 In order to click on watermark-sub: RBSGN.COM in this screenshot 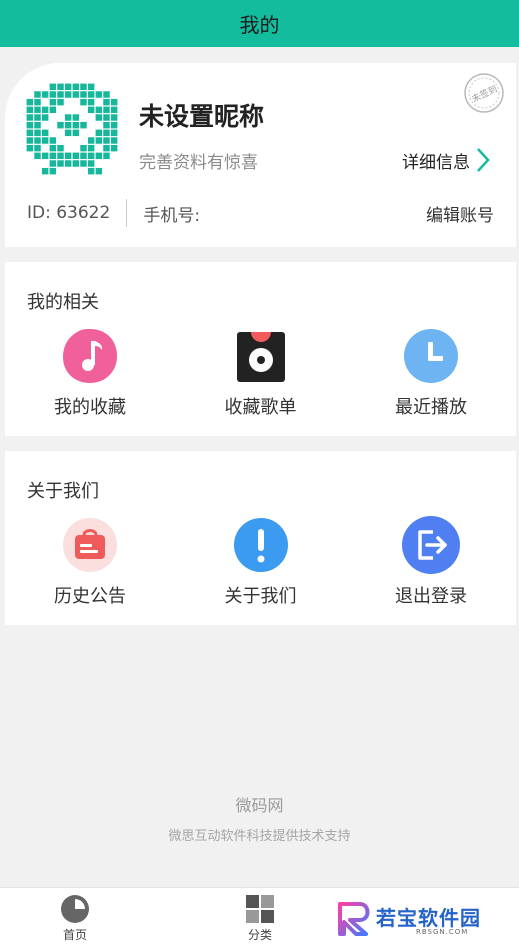, I will do `click(442, 932)`.